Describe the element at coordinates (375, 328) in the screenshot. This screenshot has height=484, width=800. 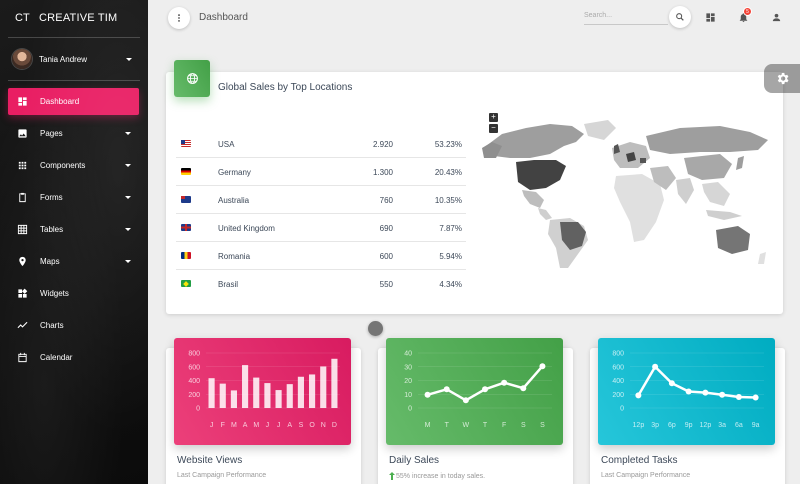
I see `drag-handle` at that location.